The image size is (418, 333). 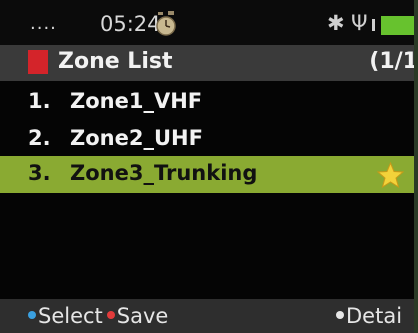 What do you see at coordinates (143, 316) in the screenshot?
I see `save-softkey: Save` at bounding box center [143, 316].